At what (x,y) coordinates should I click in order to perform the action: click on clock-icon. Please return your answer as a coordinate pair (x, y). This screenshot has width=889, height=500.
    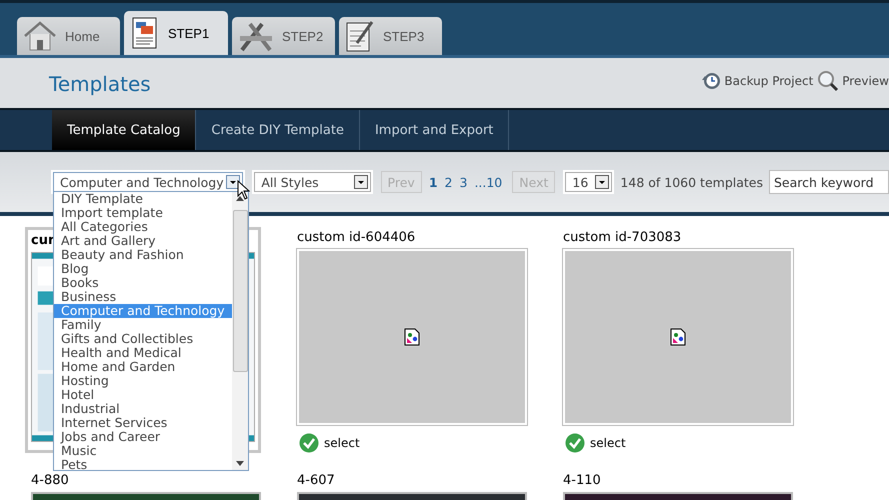
    Looking at the image, I should click on (711, 81).